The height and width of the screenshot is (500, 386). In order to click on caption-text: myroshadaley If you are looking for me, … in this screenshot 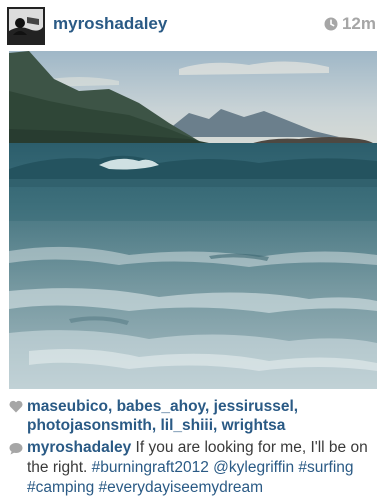, I will do `click(194, 468)`.